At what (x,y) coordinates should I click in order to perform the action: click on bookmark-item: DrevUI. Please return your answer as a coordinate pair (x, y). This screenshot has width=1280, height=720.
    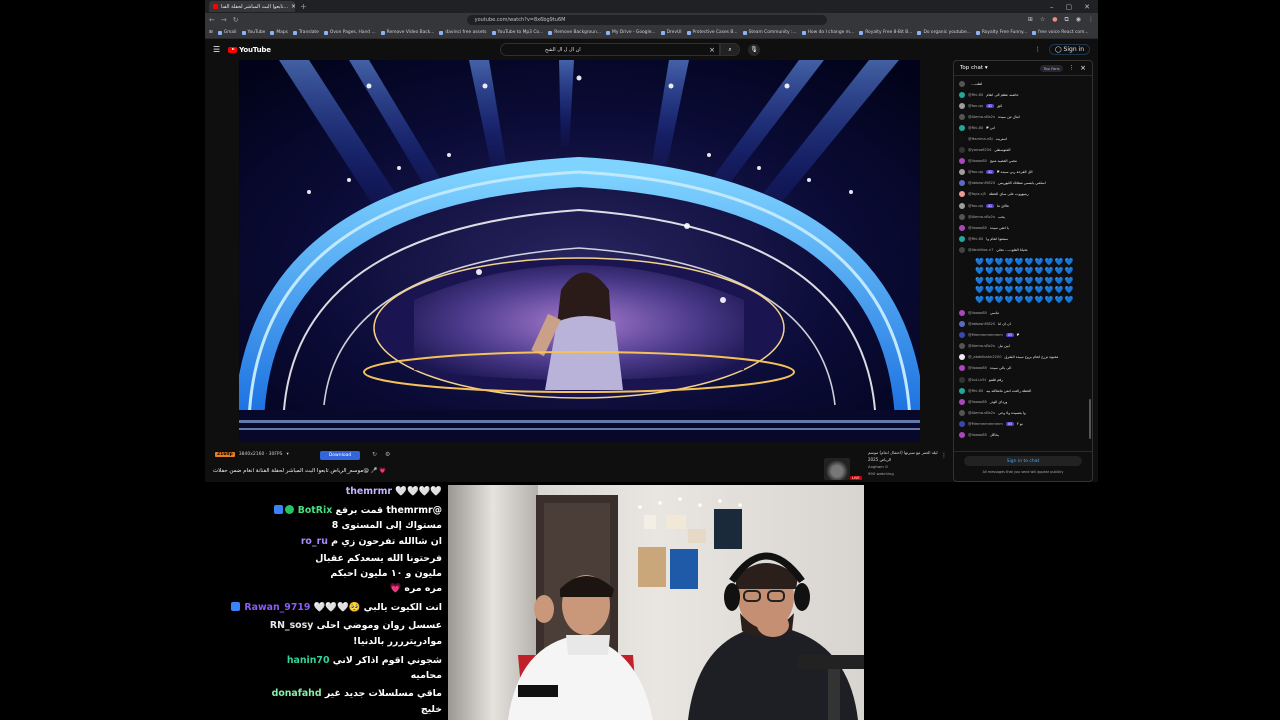
    Looking at the image, I should click on (671, 32).